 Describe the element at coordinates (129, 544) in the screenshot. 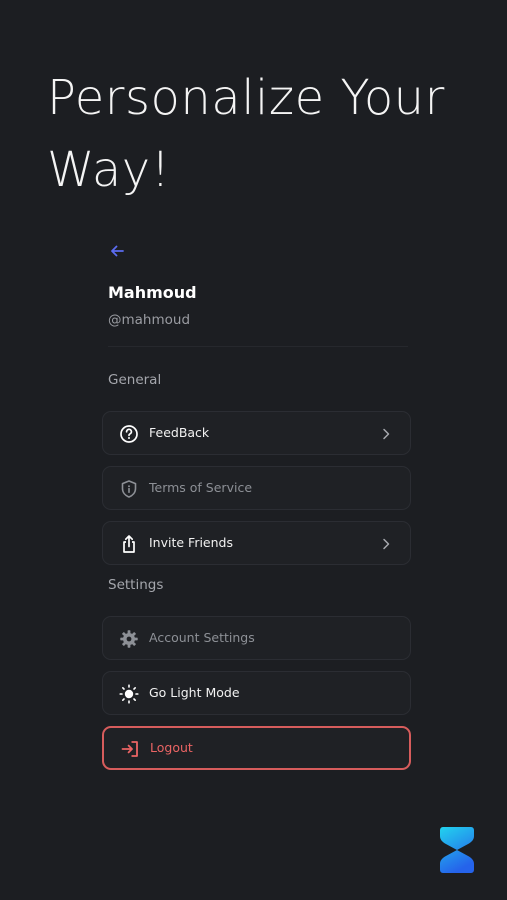

I see `share-upload-icon` at that location.